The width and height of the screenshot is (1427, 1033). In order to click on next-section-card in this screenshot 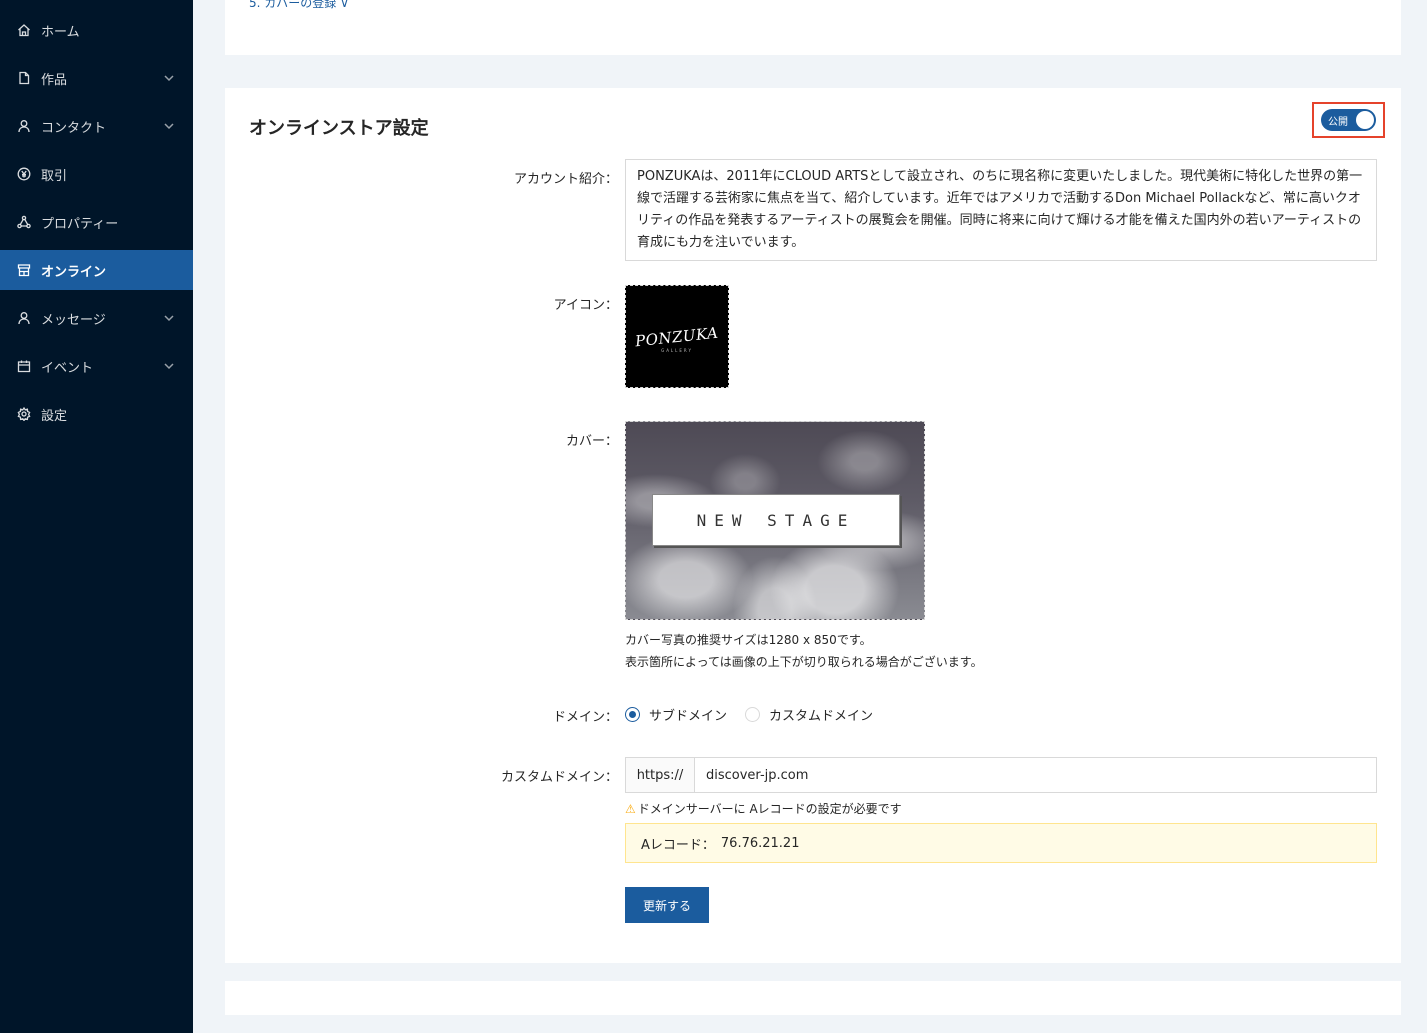, I will do `click(813, 998)`.